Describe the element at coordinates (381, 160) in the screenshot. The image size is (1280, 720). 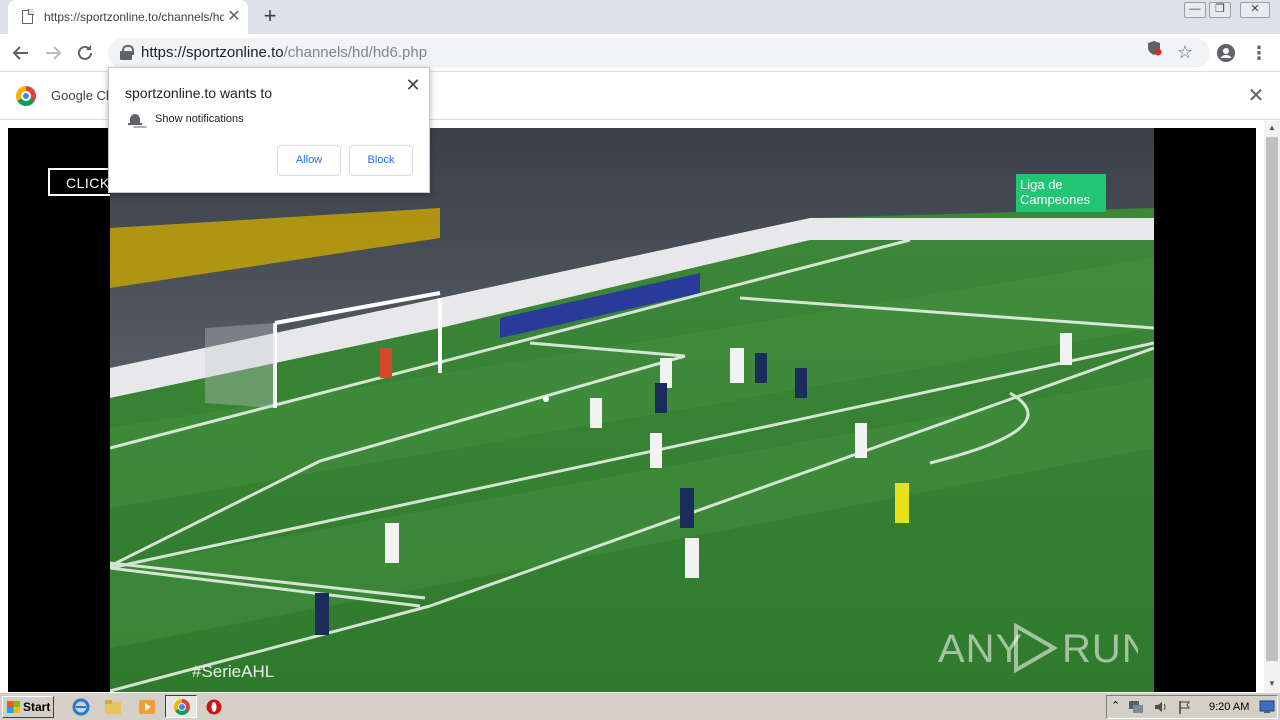
I see `block-button: Block` at that location.